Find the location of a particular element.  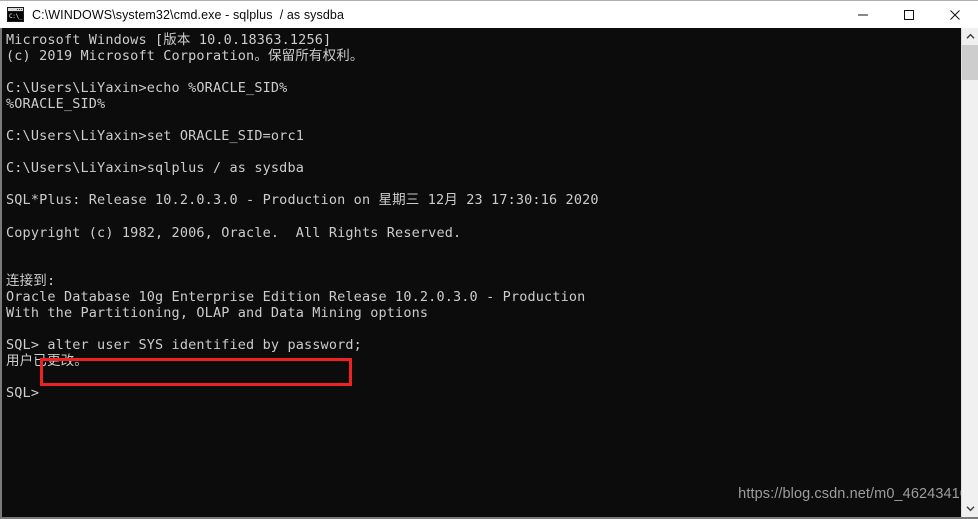

scrollbar-track is located at coordinates (970, 272).